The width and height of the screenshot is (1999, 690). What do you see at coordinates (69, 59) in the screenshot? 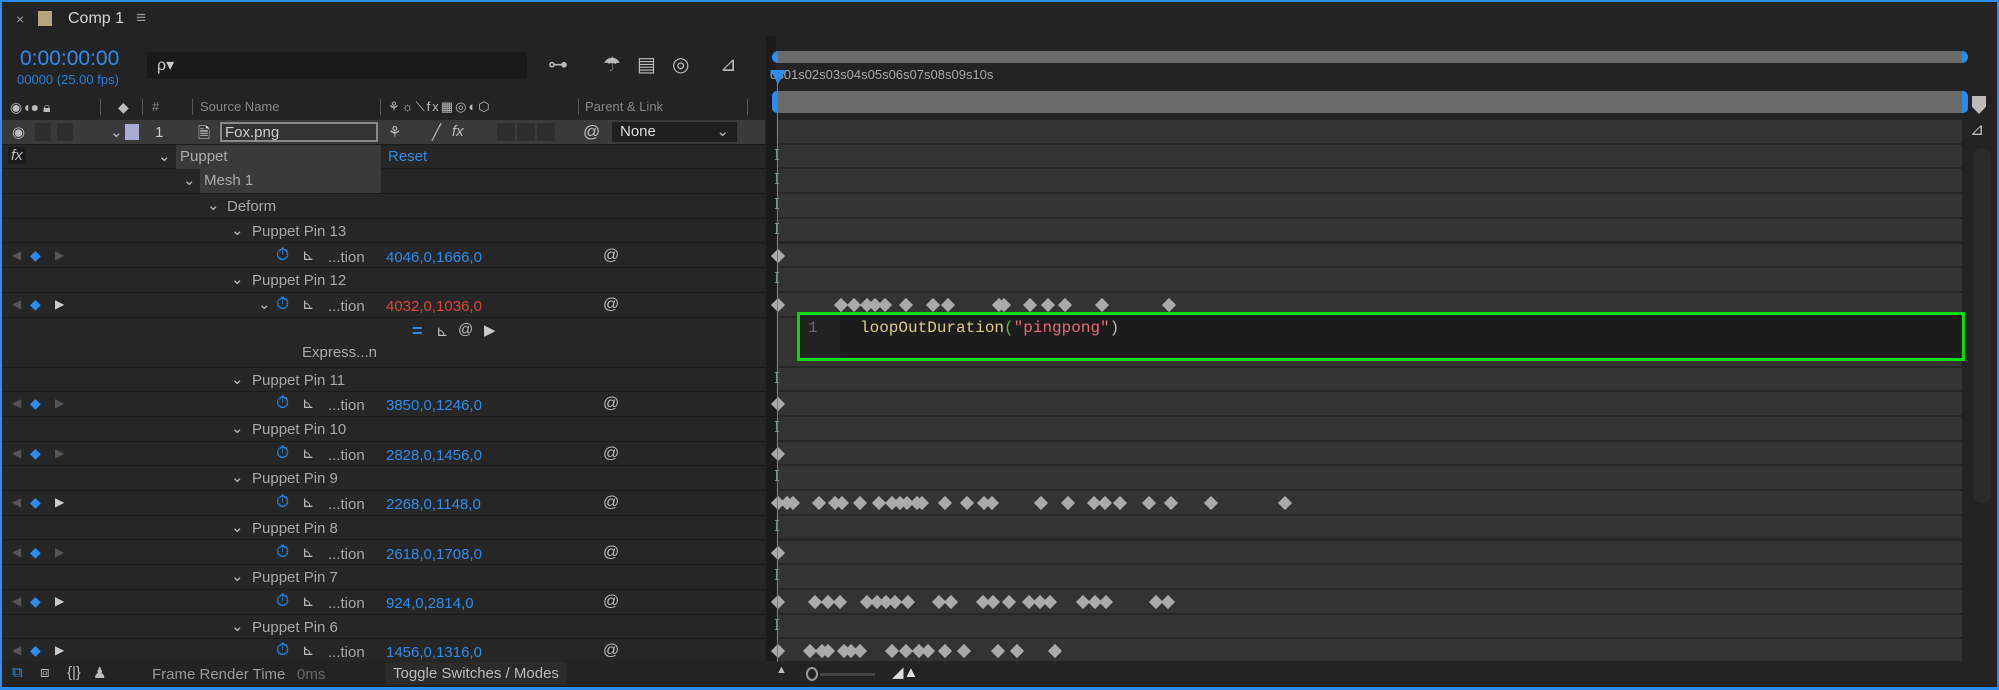
I see `current-timecode: 0:00:00:00` at bounding box center [69, 59].